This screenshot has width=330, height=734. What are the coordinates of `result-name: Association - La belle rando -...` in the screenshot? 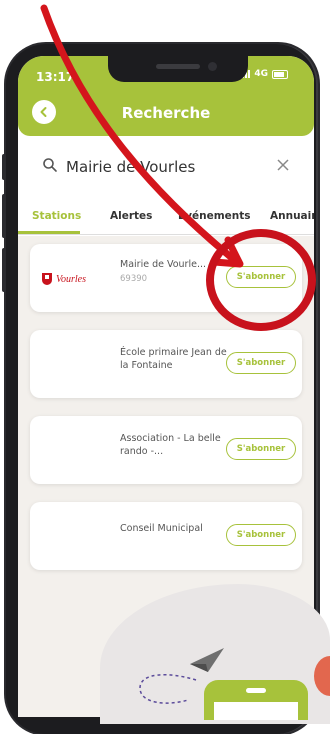 It's located at (170, 445).